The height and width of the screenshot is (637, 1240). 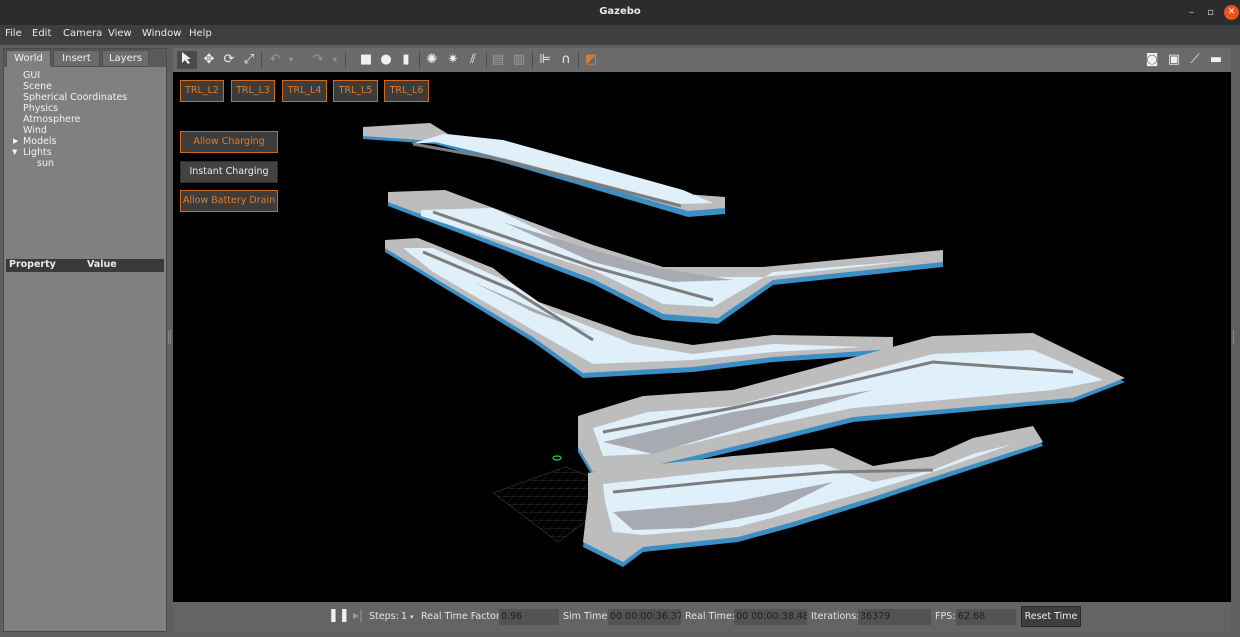 I want to click on value-column-header: Value, so click(x=102, y=264).